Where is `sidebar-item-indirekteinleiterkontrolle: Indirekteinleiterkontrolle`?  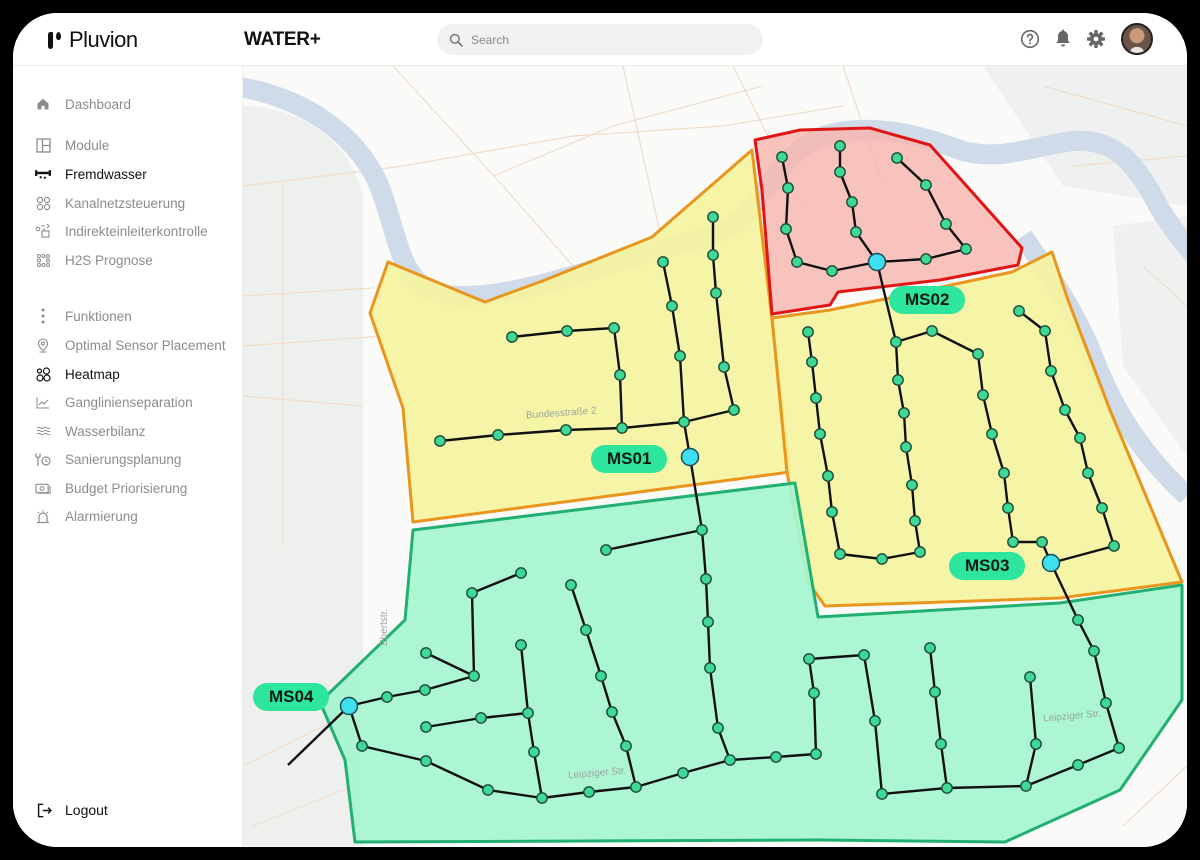 sidebar-item-indirekteinleiterkontrolle: Indirekteinleiterkontrolle is located at coordinates (121, 231).